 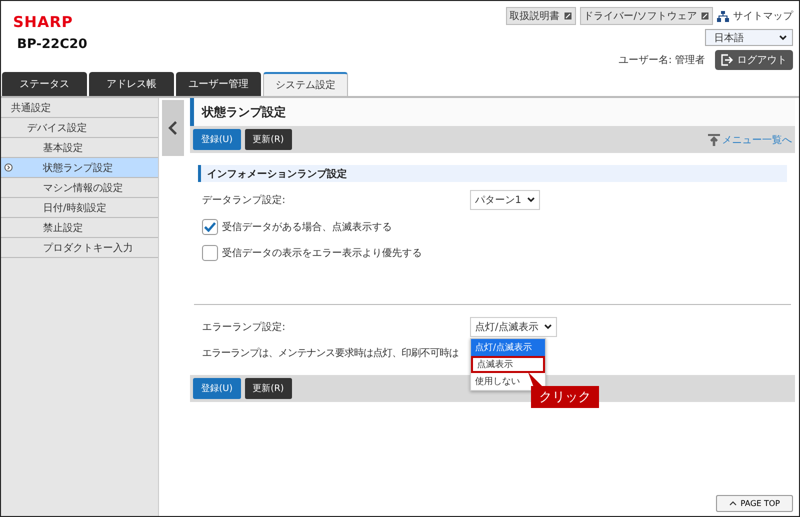 What do you see at coordinates (723, 16) in the screenshot?
I see `sitemap-icon` at bounding box center [723, 16].